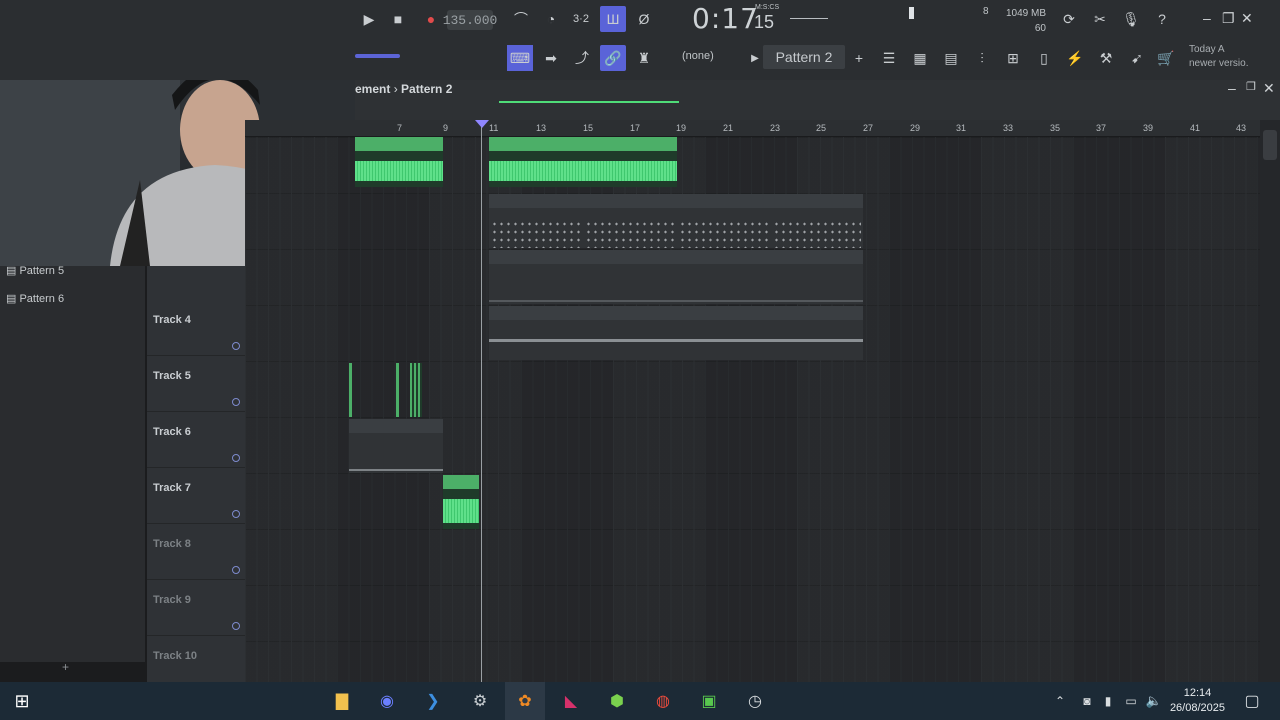 The width and height of the screenshot is (1280, 720). I want to click on chevron-up-icon: ⌃, so click(1060, 701).